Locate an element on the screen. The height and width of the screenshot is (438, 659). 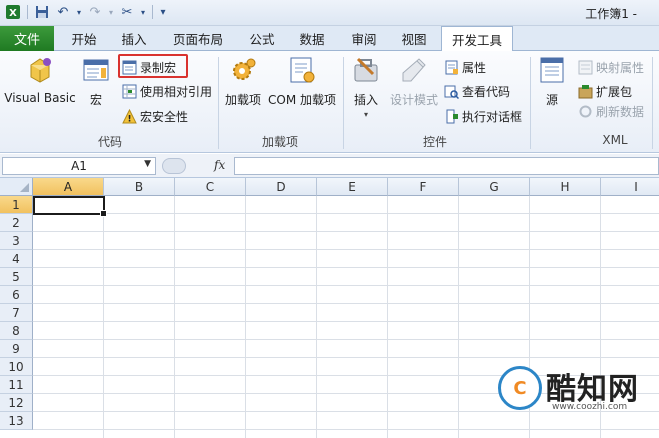
relative-reference-label: 使用相对引用 is located at coordinates (176, 92).